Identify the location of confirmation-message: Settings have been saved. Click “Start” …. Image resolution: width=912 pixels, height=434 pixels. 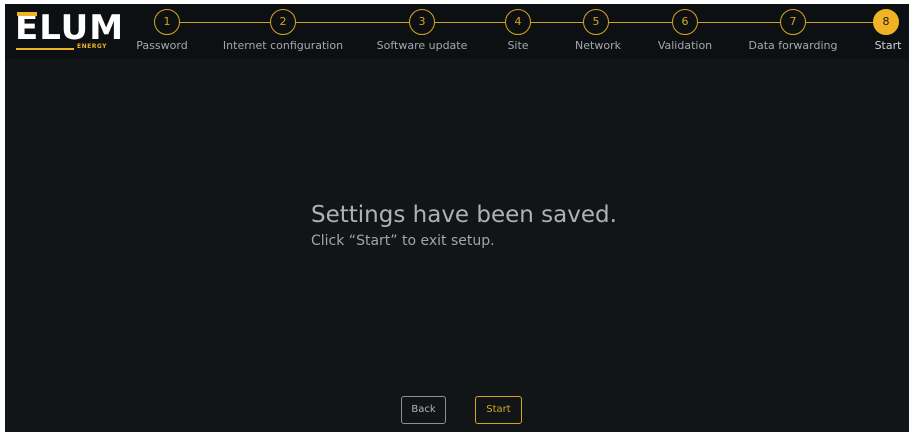
(464, 225).